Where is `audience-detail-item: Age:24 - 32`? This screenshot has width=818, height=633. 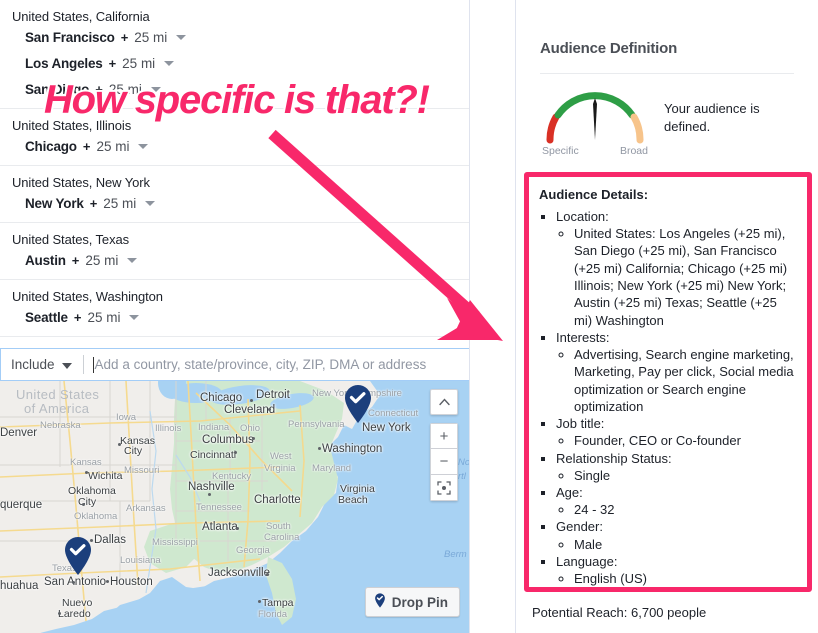
audience-detail-item: Age:24 - 32 is located at coordinates (676, 501).